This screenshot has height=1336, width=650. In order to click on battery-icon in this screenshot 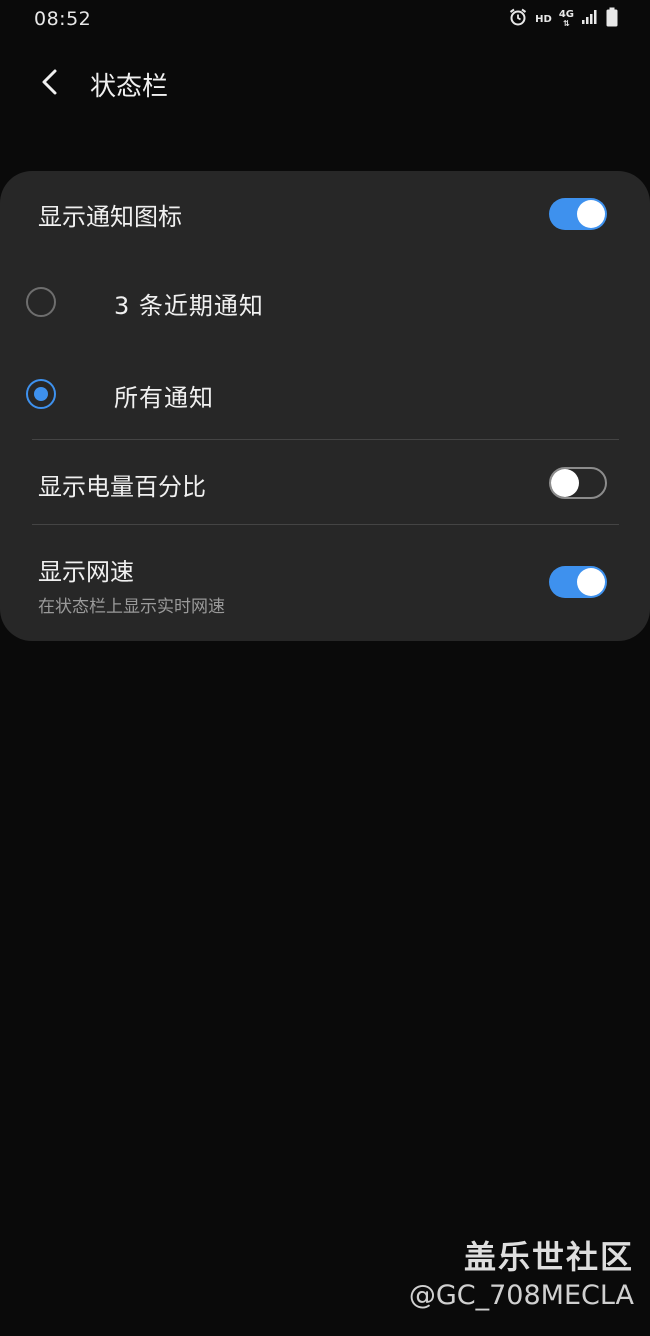, I will do `click(612, 19)`.